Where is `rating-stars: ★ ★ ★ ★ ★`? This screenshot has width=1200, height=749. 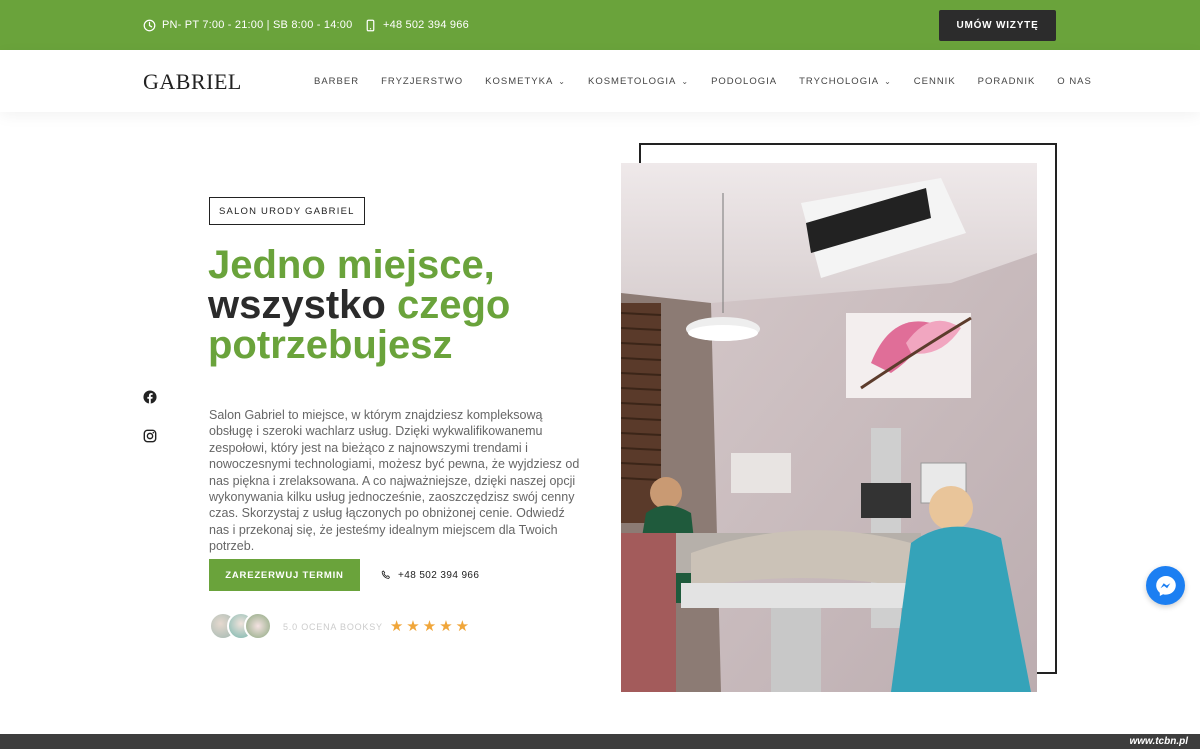
rating-stars: ★ ★ ★ ★ ★ is located at coordinates (429, 626).